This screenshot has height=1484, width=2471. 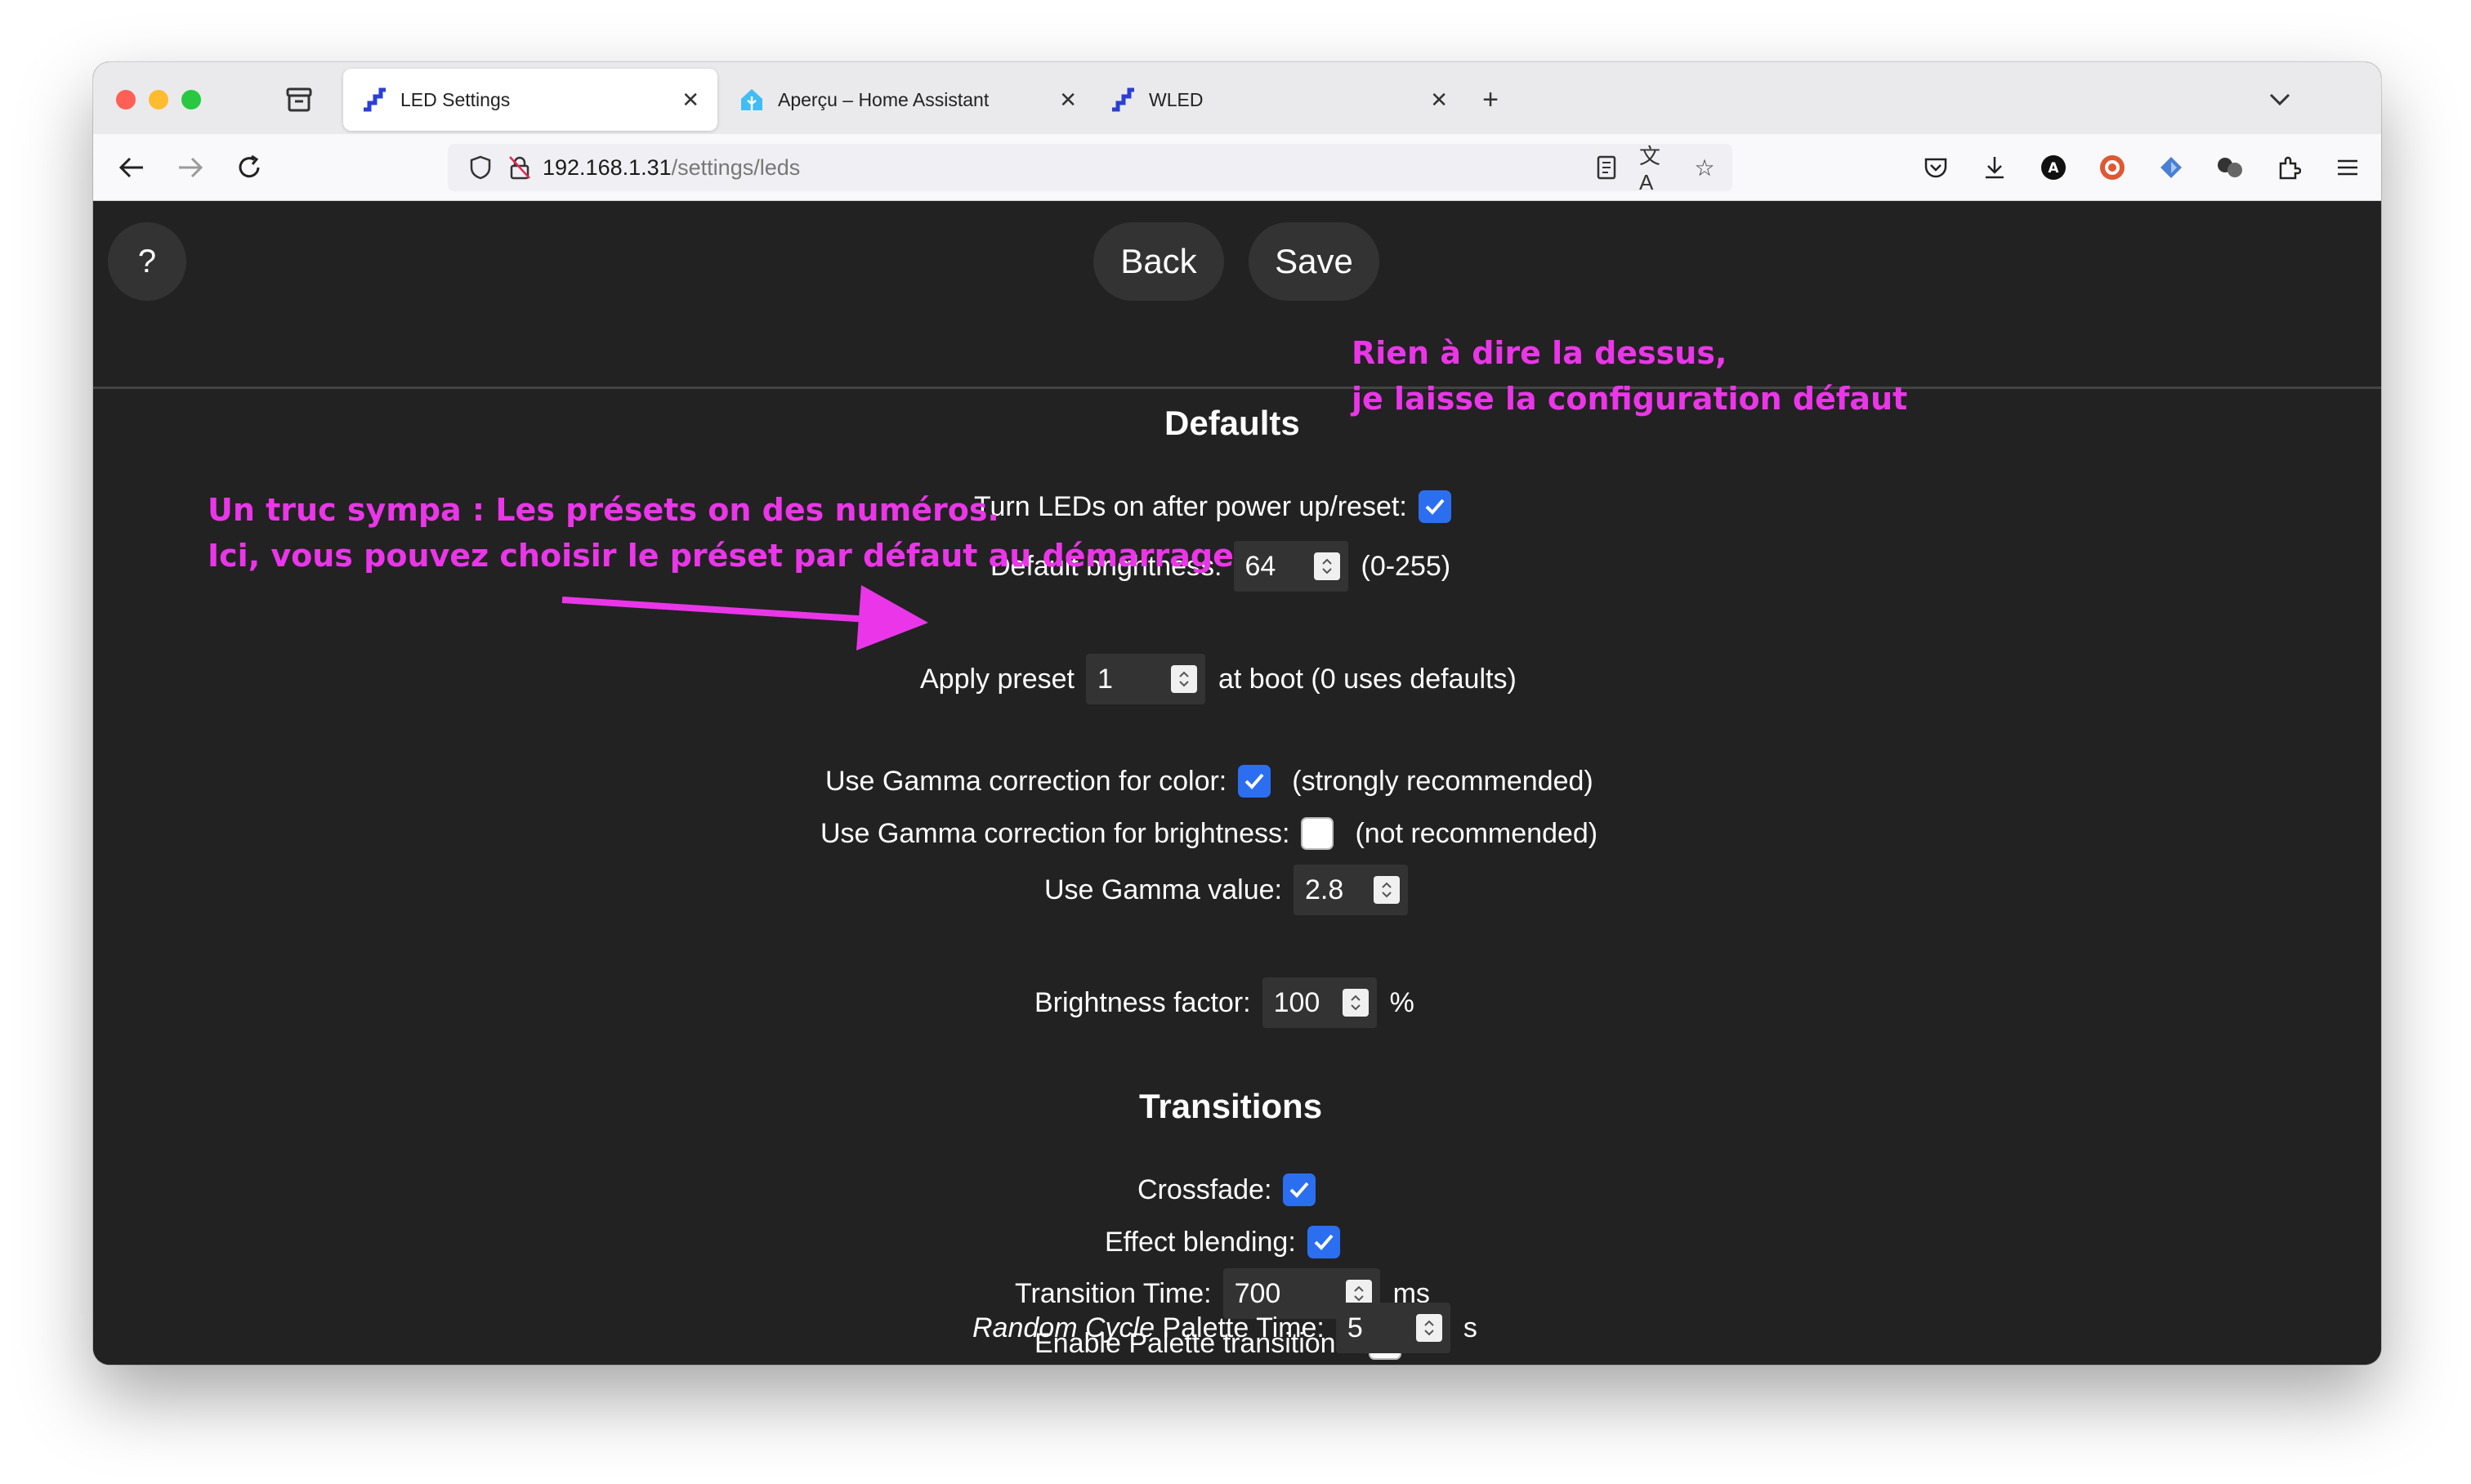 I want to click on url-bar: 192.168.1.31/settings/leds 文A ☆, so click(x=1090, y=169).